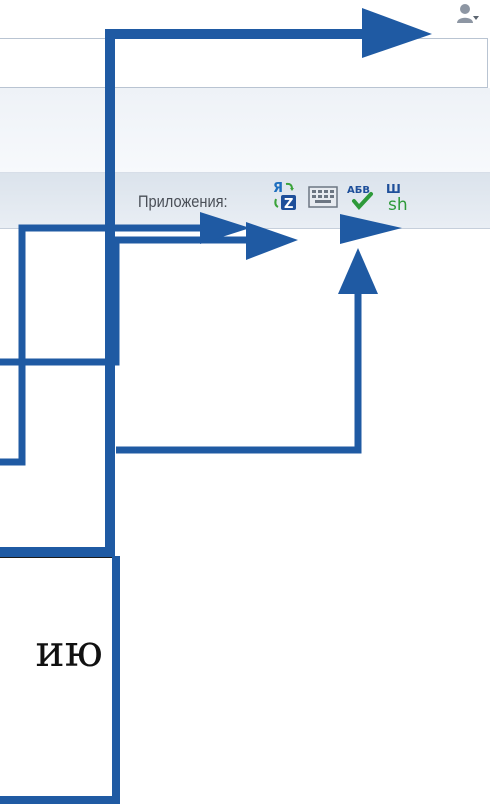 The image size is (490, 807). Describe the element at coordinates (239, 372) in the screenshot. I see `arrow-line-sh` at that location.